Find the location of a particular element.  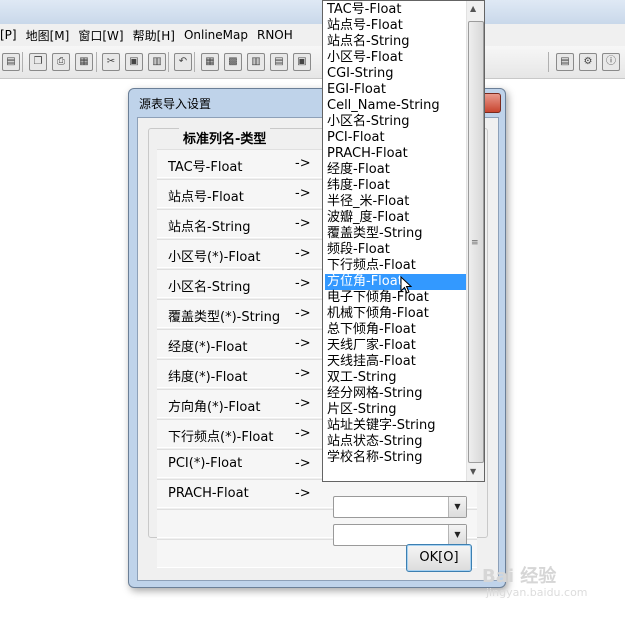

dialog-title: 源表导入设置 is located at coordinates (175, 104).